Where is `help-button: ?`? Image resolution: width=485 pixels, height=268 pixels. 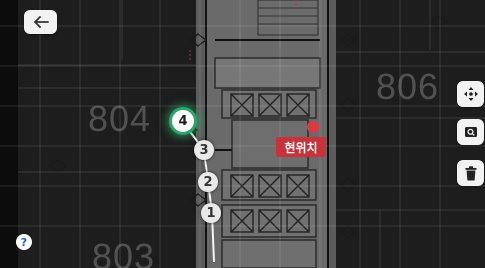
help-button: ? is located at coordinates (24, 242).